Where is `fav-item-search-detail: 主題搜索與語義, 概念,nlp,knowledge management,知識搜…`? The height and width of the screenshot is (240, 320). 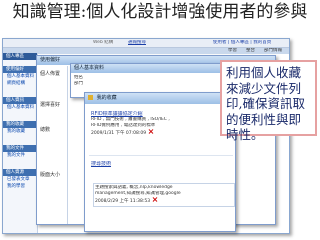
fav-item-search-detail: 主題搜索與語義, 概念,nlp,knowledge management,知識搜… is located at coordinates (164, 195).